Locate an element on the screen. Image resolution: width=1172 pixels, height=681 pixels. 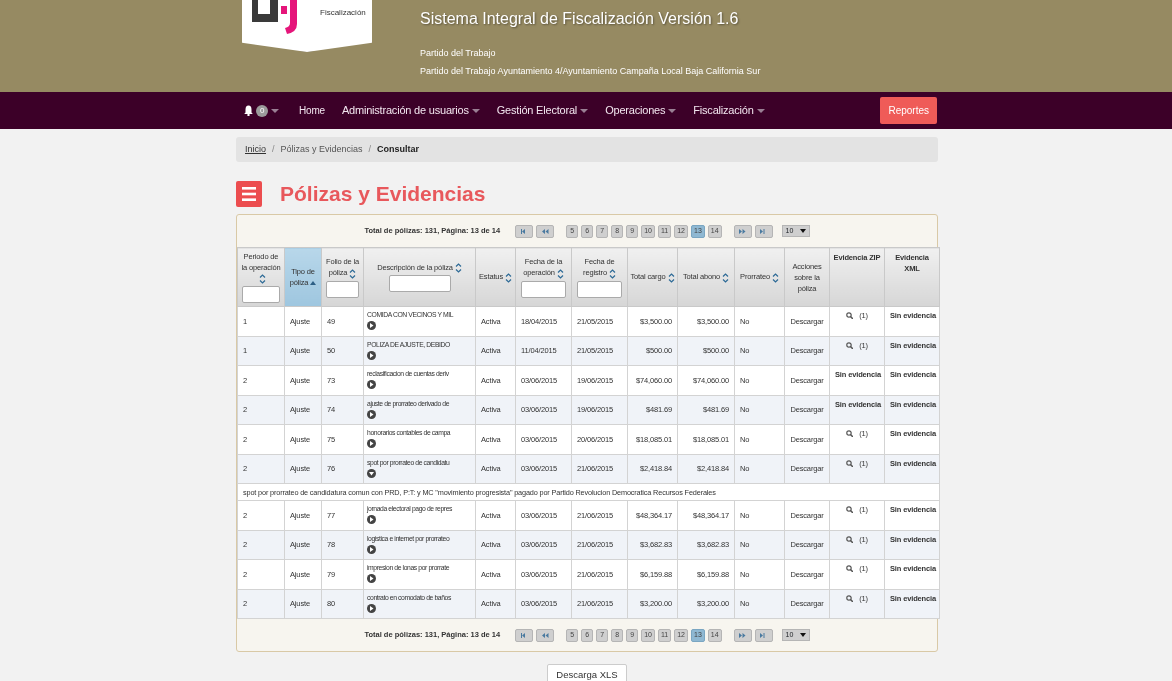
breadcrumb-link: Inicio is located at coordinates (255, 149).